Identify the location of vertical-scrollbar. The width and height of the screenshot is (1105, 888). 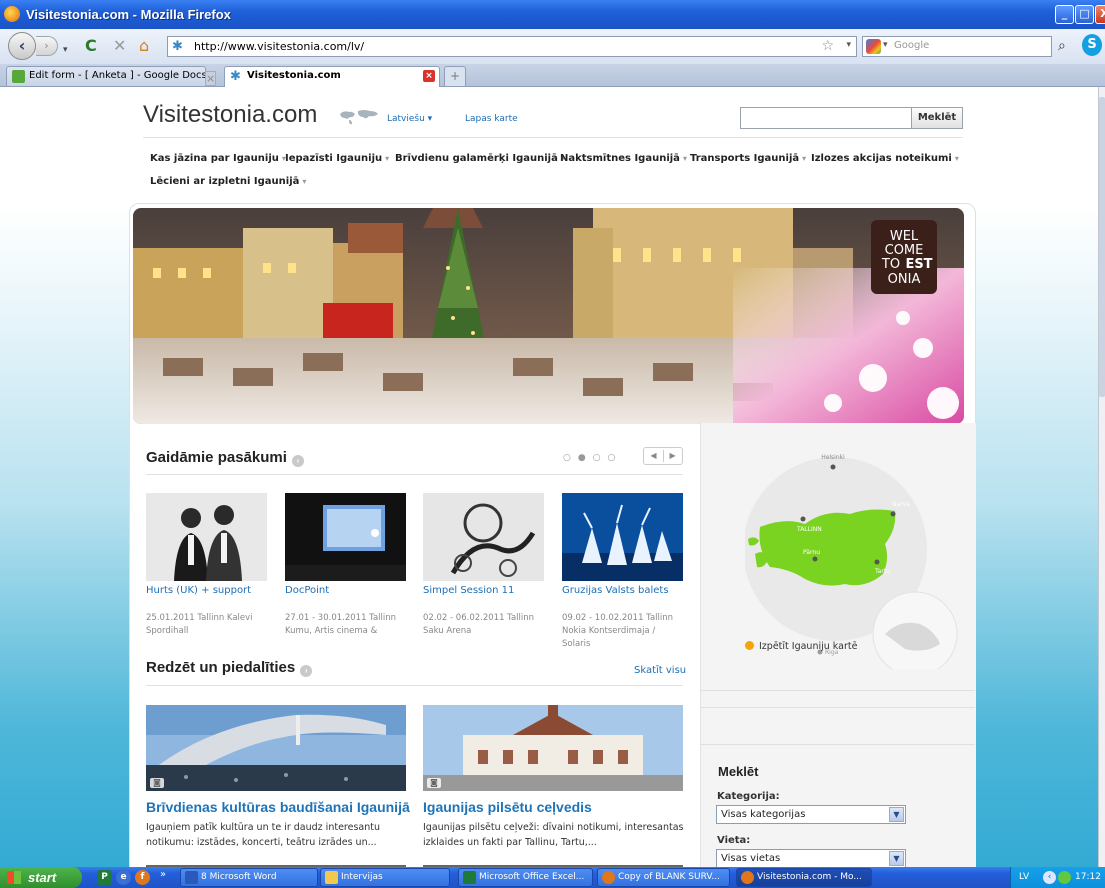
(1101, 477).